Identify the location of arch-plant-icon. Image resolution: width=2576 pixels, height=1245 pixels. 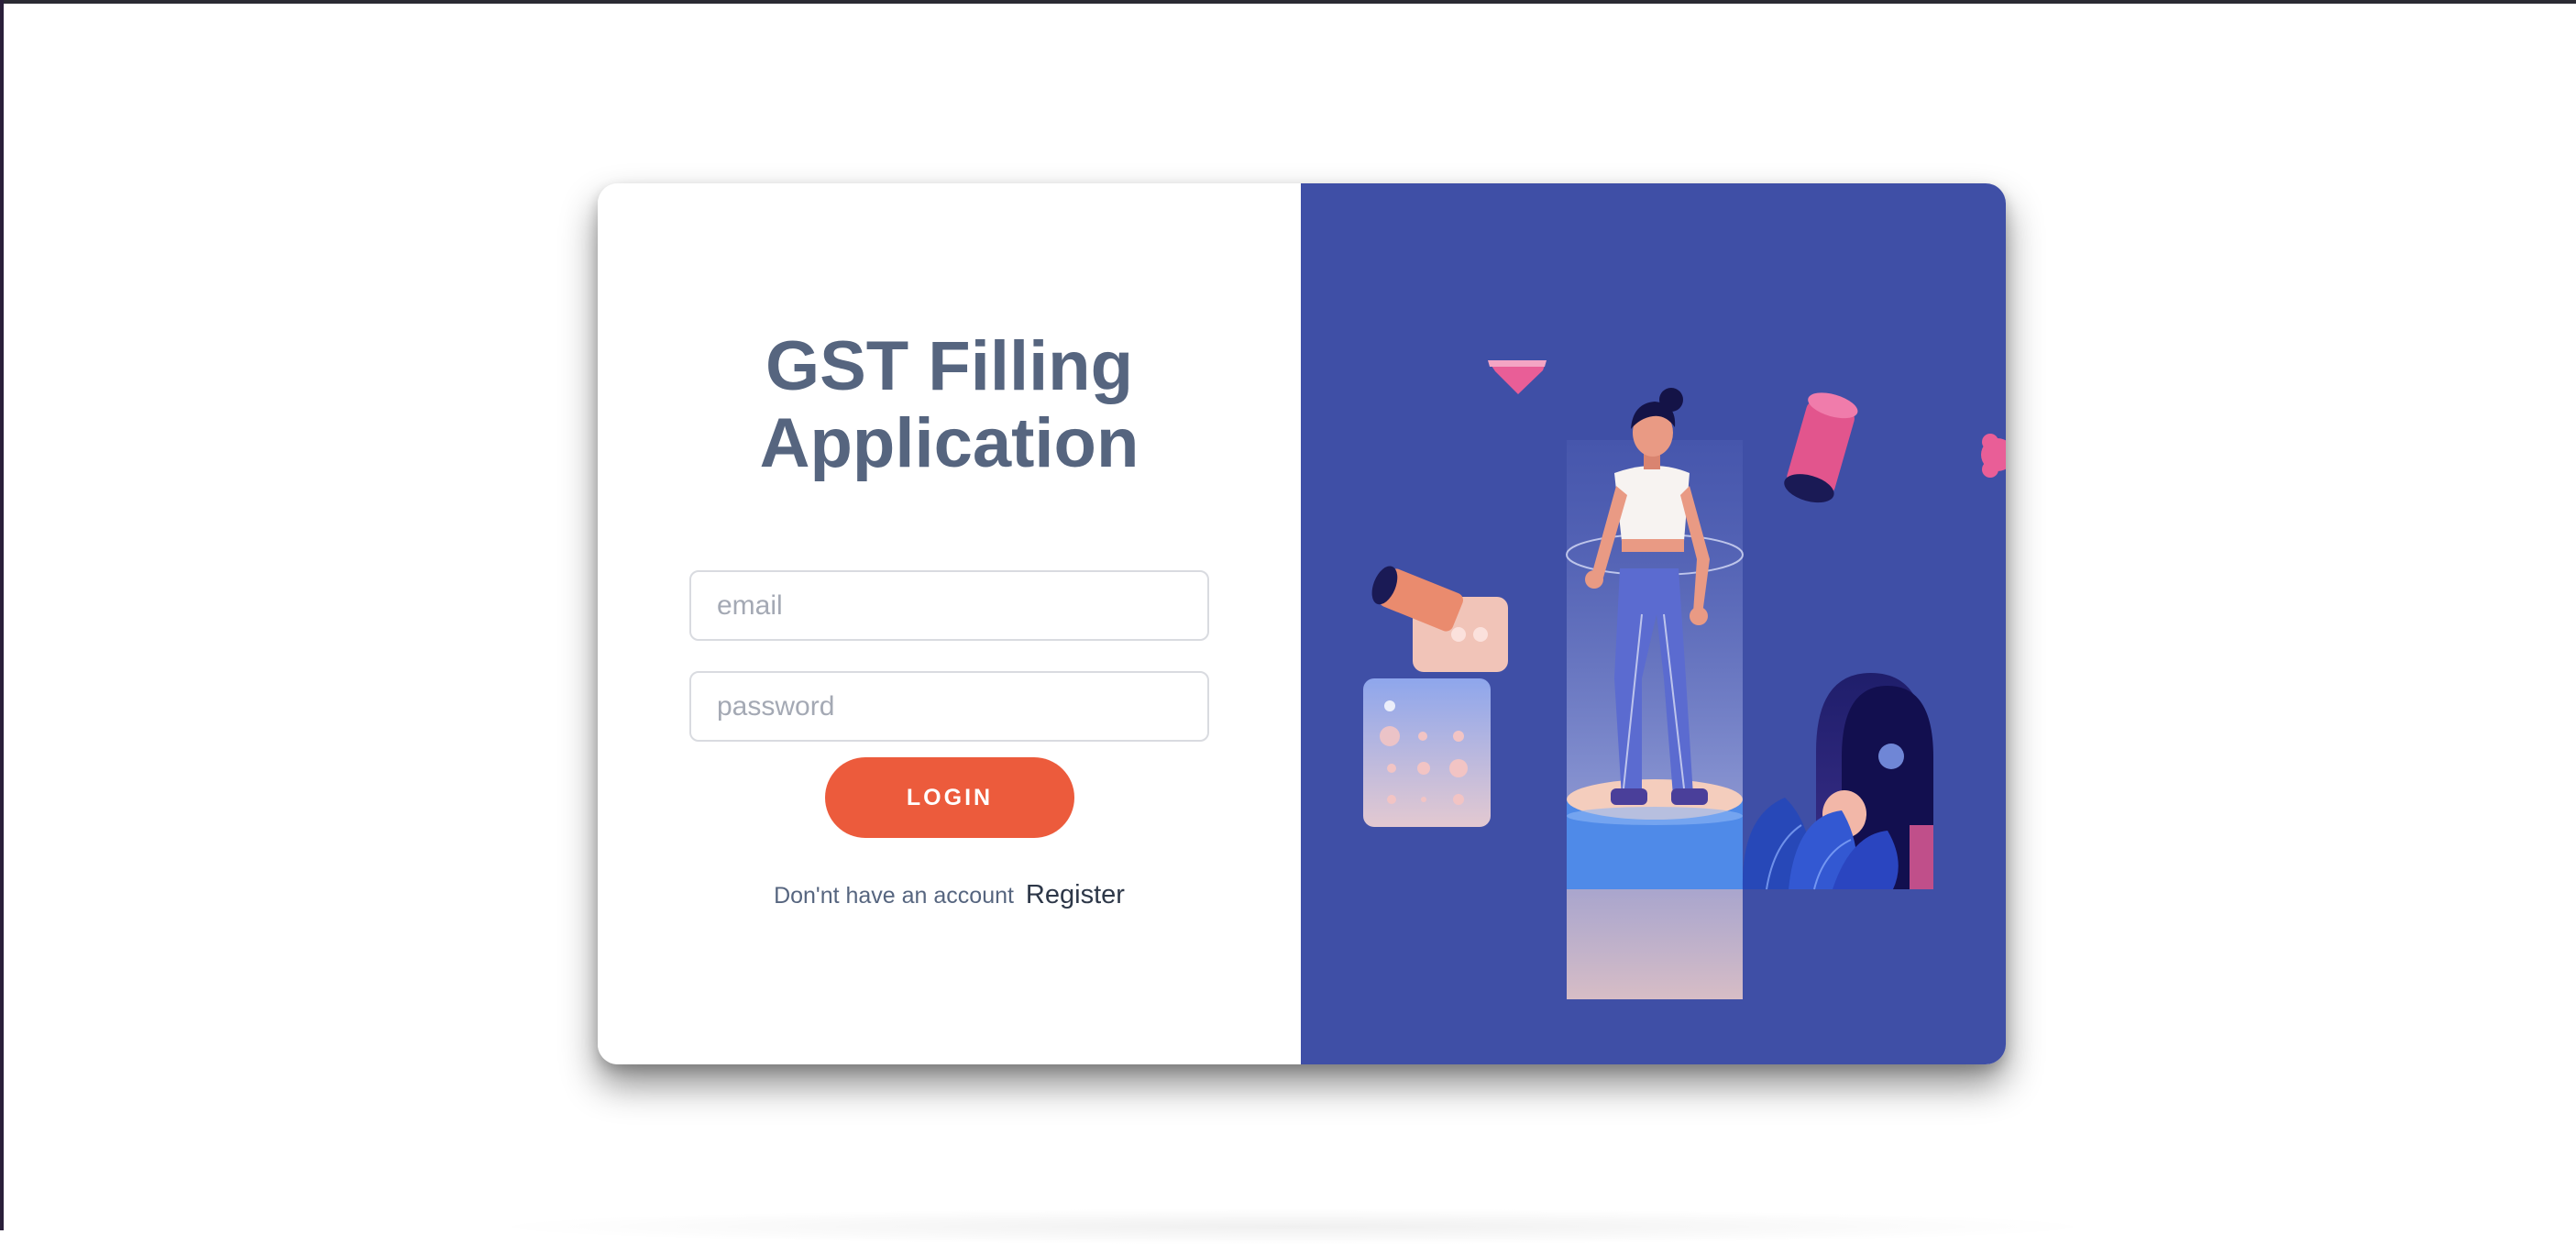
(1838, 781).